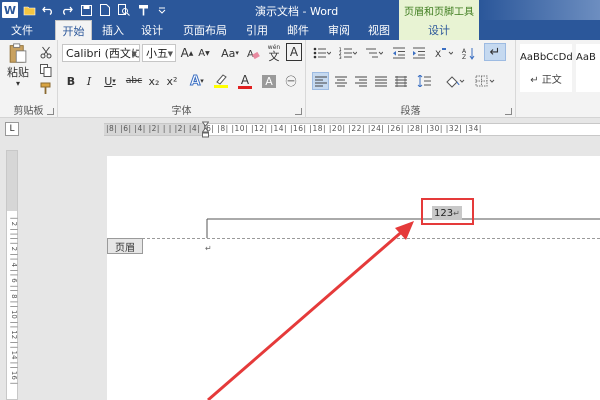 The height and width of the screenshot is (400, 600). Describe the element at coordinates (125, 246) in the screenshot. I see `header-label-tag: 页眉` at that location.